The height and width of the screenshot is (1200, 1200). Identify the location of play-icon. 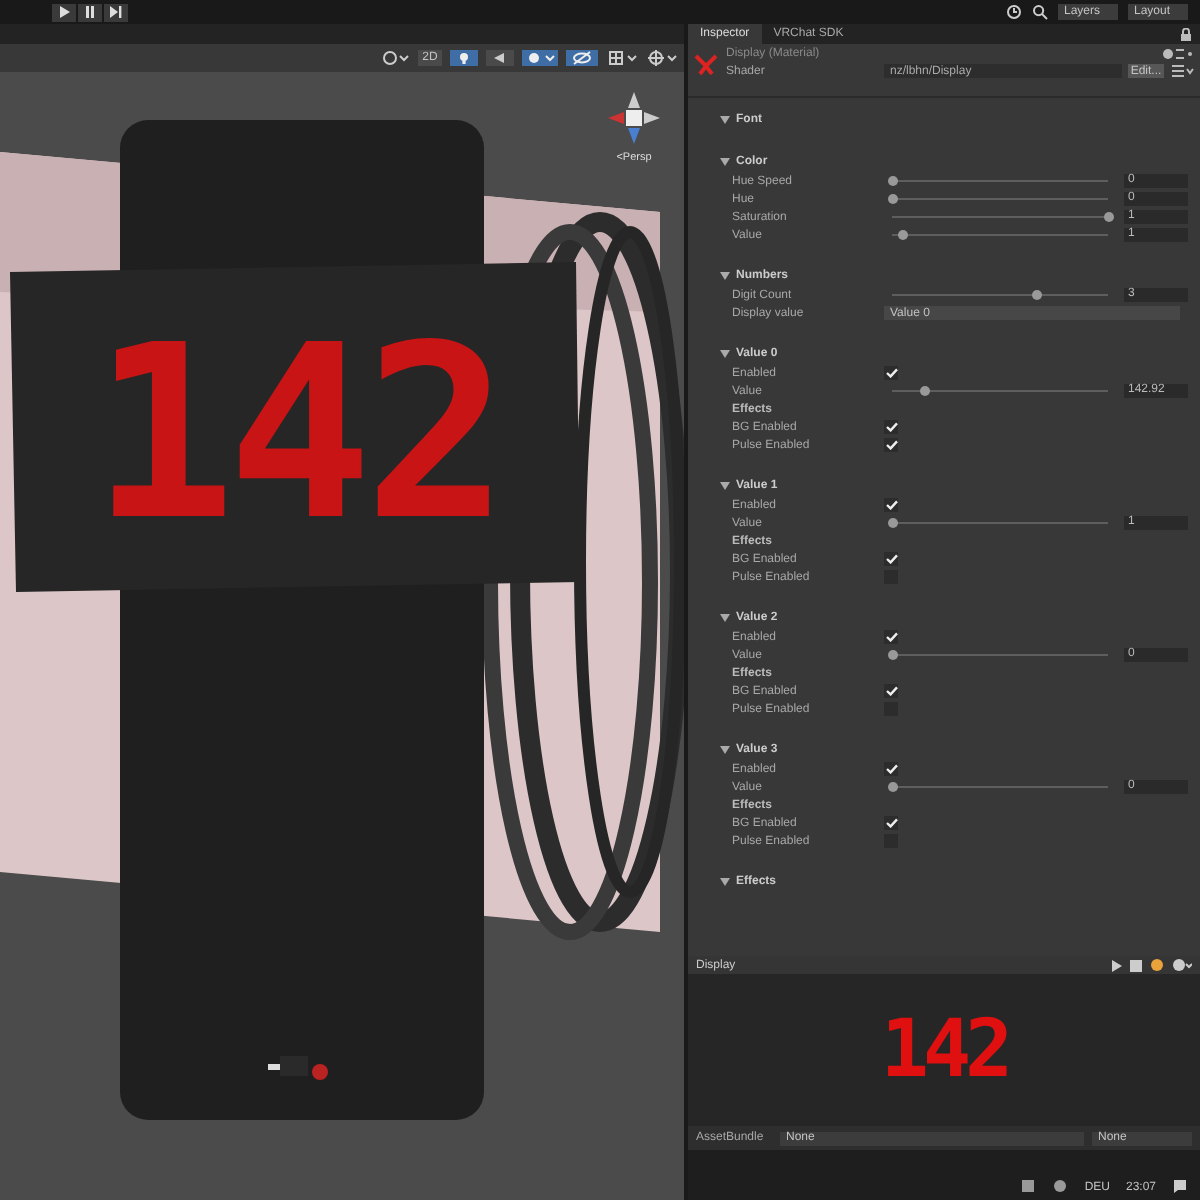
(64, 12).